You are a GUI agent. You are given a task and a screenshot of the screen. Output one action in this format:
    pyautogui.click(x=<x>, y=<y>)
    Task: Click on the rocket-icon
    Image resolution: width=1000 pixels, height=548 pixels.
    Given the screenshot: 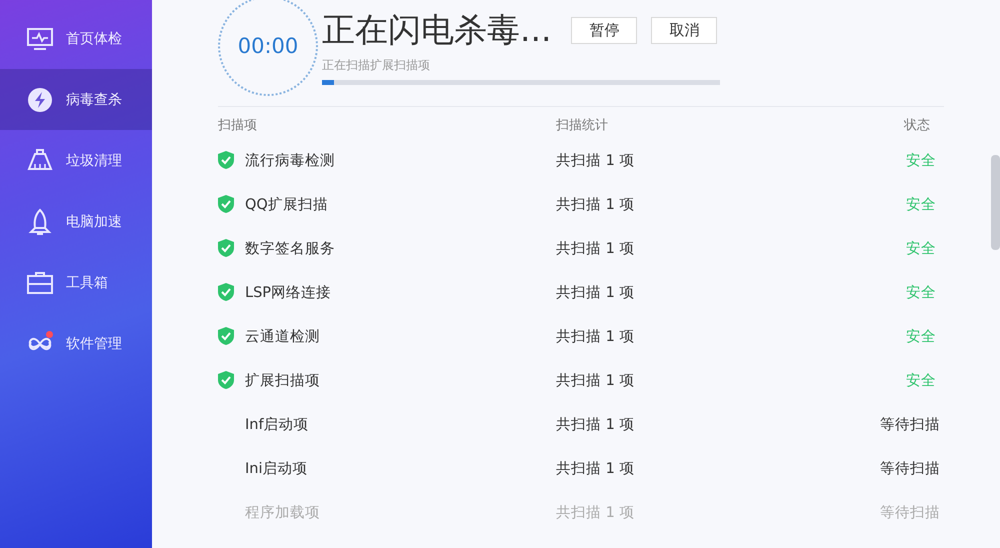 What is the action you would take?
    pyautogui.click(x=40, y=222)
    